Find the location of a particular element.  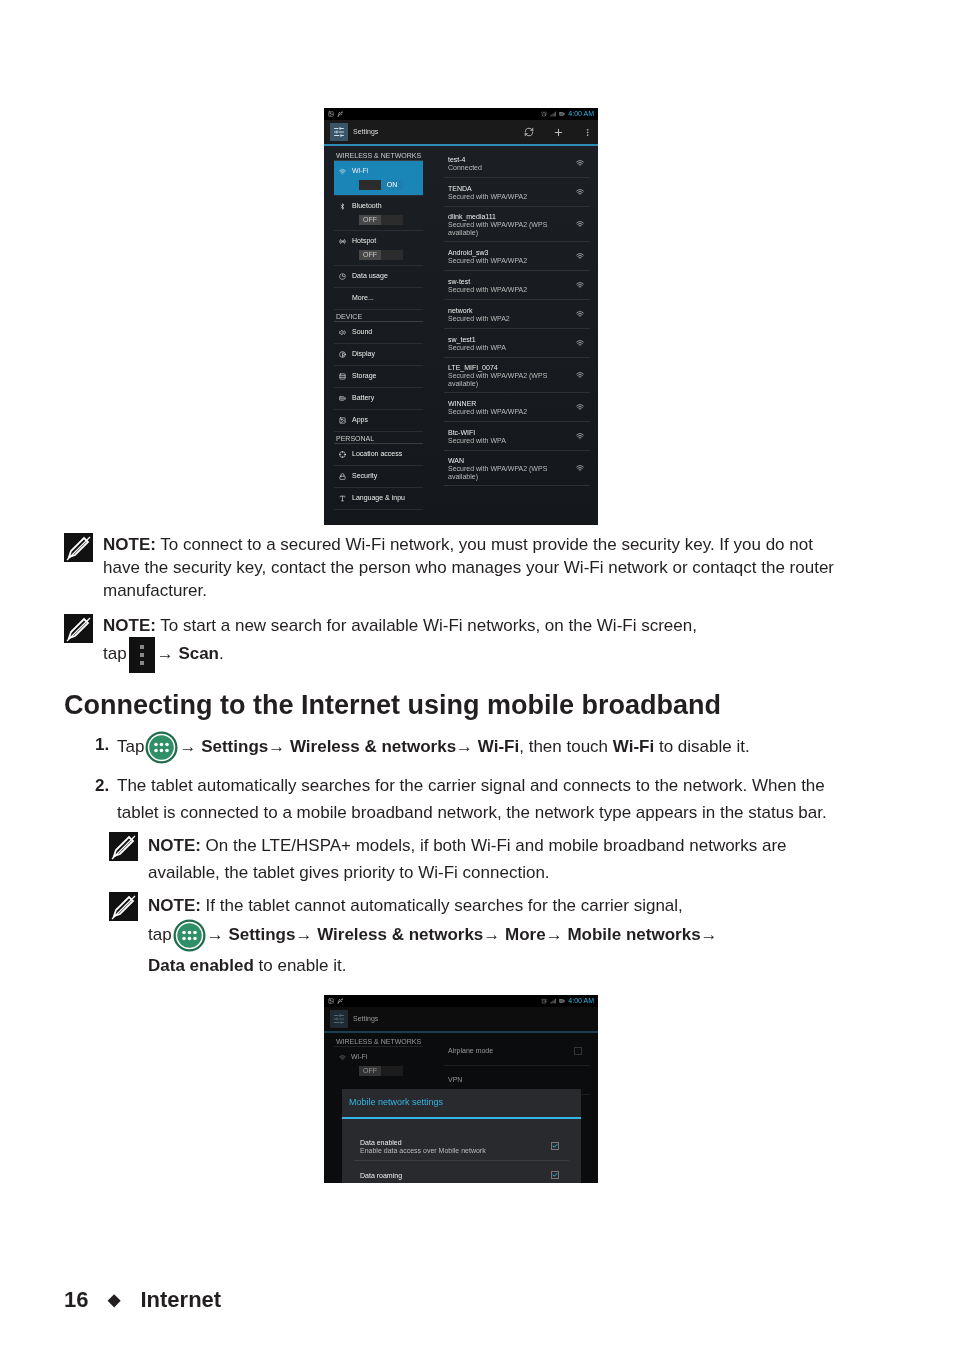

add-icon is located at coordinates (558, 132).